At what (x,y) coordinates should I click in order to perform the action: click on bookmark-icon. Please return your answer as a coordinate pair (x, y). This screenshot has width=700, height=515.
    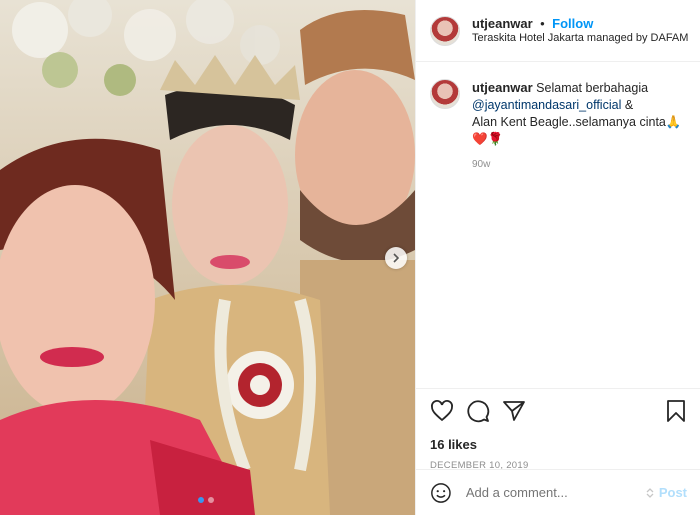
    Looking at the image, I should click on (676, 411).